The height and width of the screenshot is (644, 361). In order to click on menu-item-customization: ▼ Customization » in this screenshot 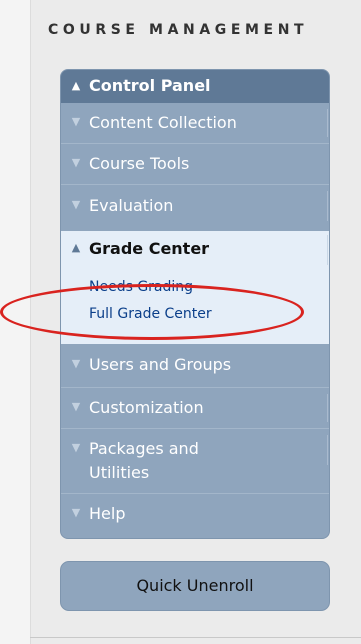, I will do `click(195, 408)`.